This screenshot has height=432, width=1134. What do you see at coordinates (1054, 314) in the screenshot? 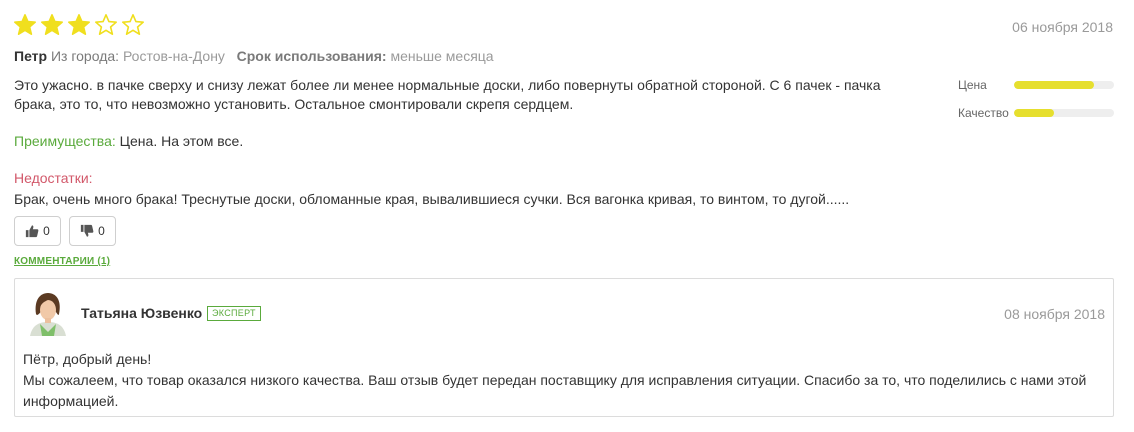
I see `reply-date: 08 ноября 2018` at bounding box center [1054, 314].